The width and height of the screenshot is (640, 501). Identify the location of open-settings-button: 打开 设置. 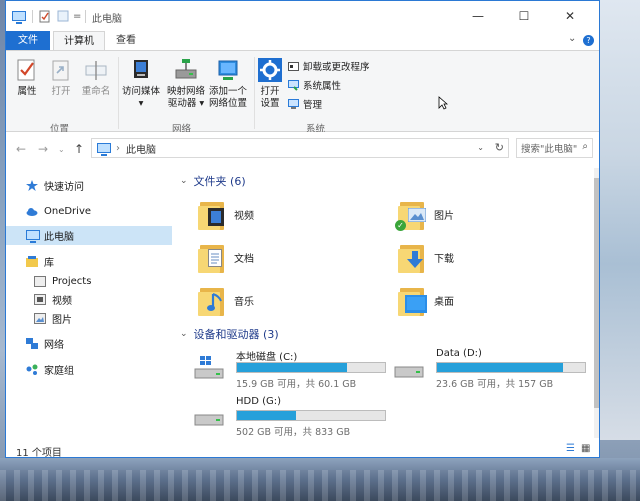
(270, 83).